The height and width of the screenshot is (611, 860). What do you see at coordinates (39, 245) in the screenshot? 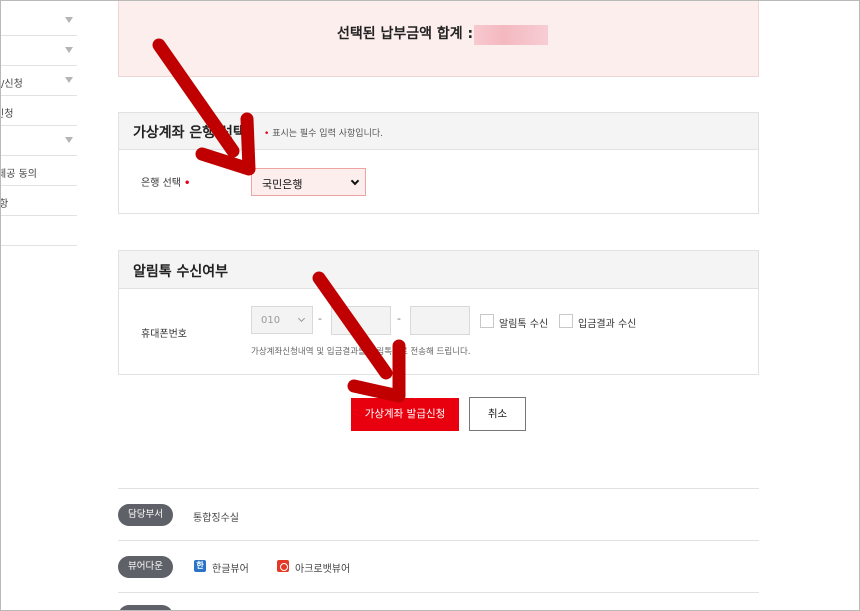
I see `sidebar-divider` at bounding box center [39, 245].